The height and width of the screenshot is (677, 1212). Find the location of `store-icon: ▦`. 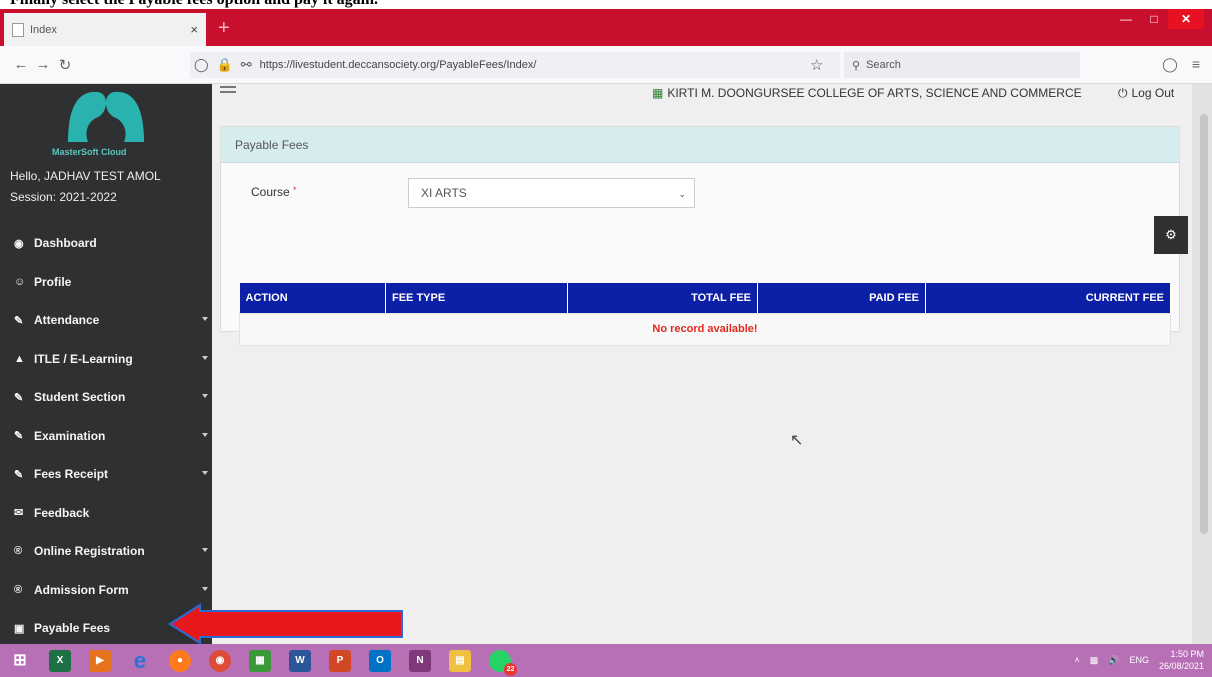

store-icon: ▦ is located at coordinates (260, 660).